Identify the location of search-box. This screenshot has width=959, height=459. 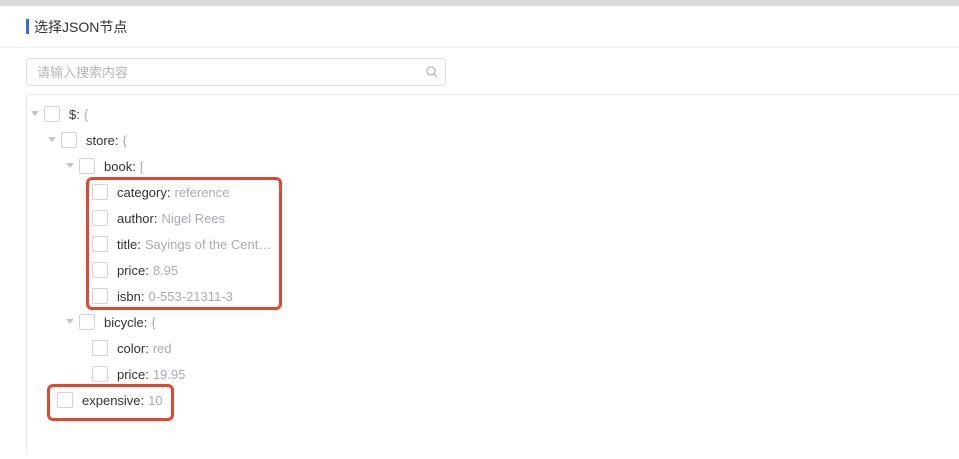
(236, 72).